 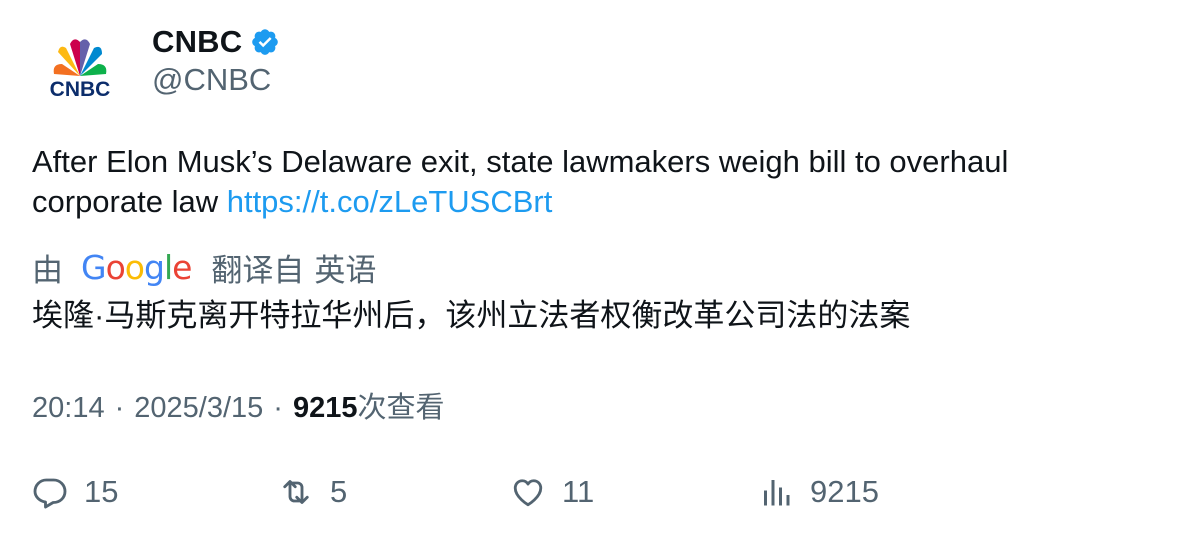 What do you see at coordinates (75, 492) in the screenshot?
I see `reply-button: 15` at bounding box center [75, 492].